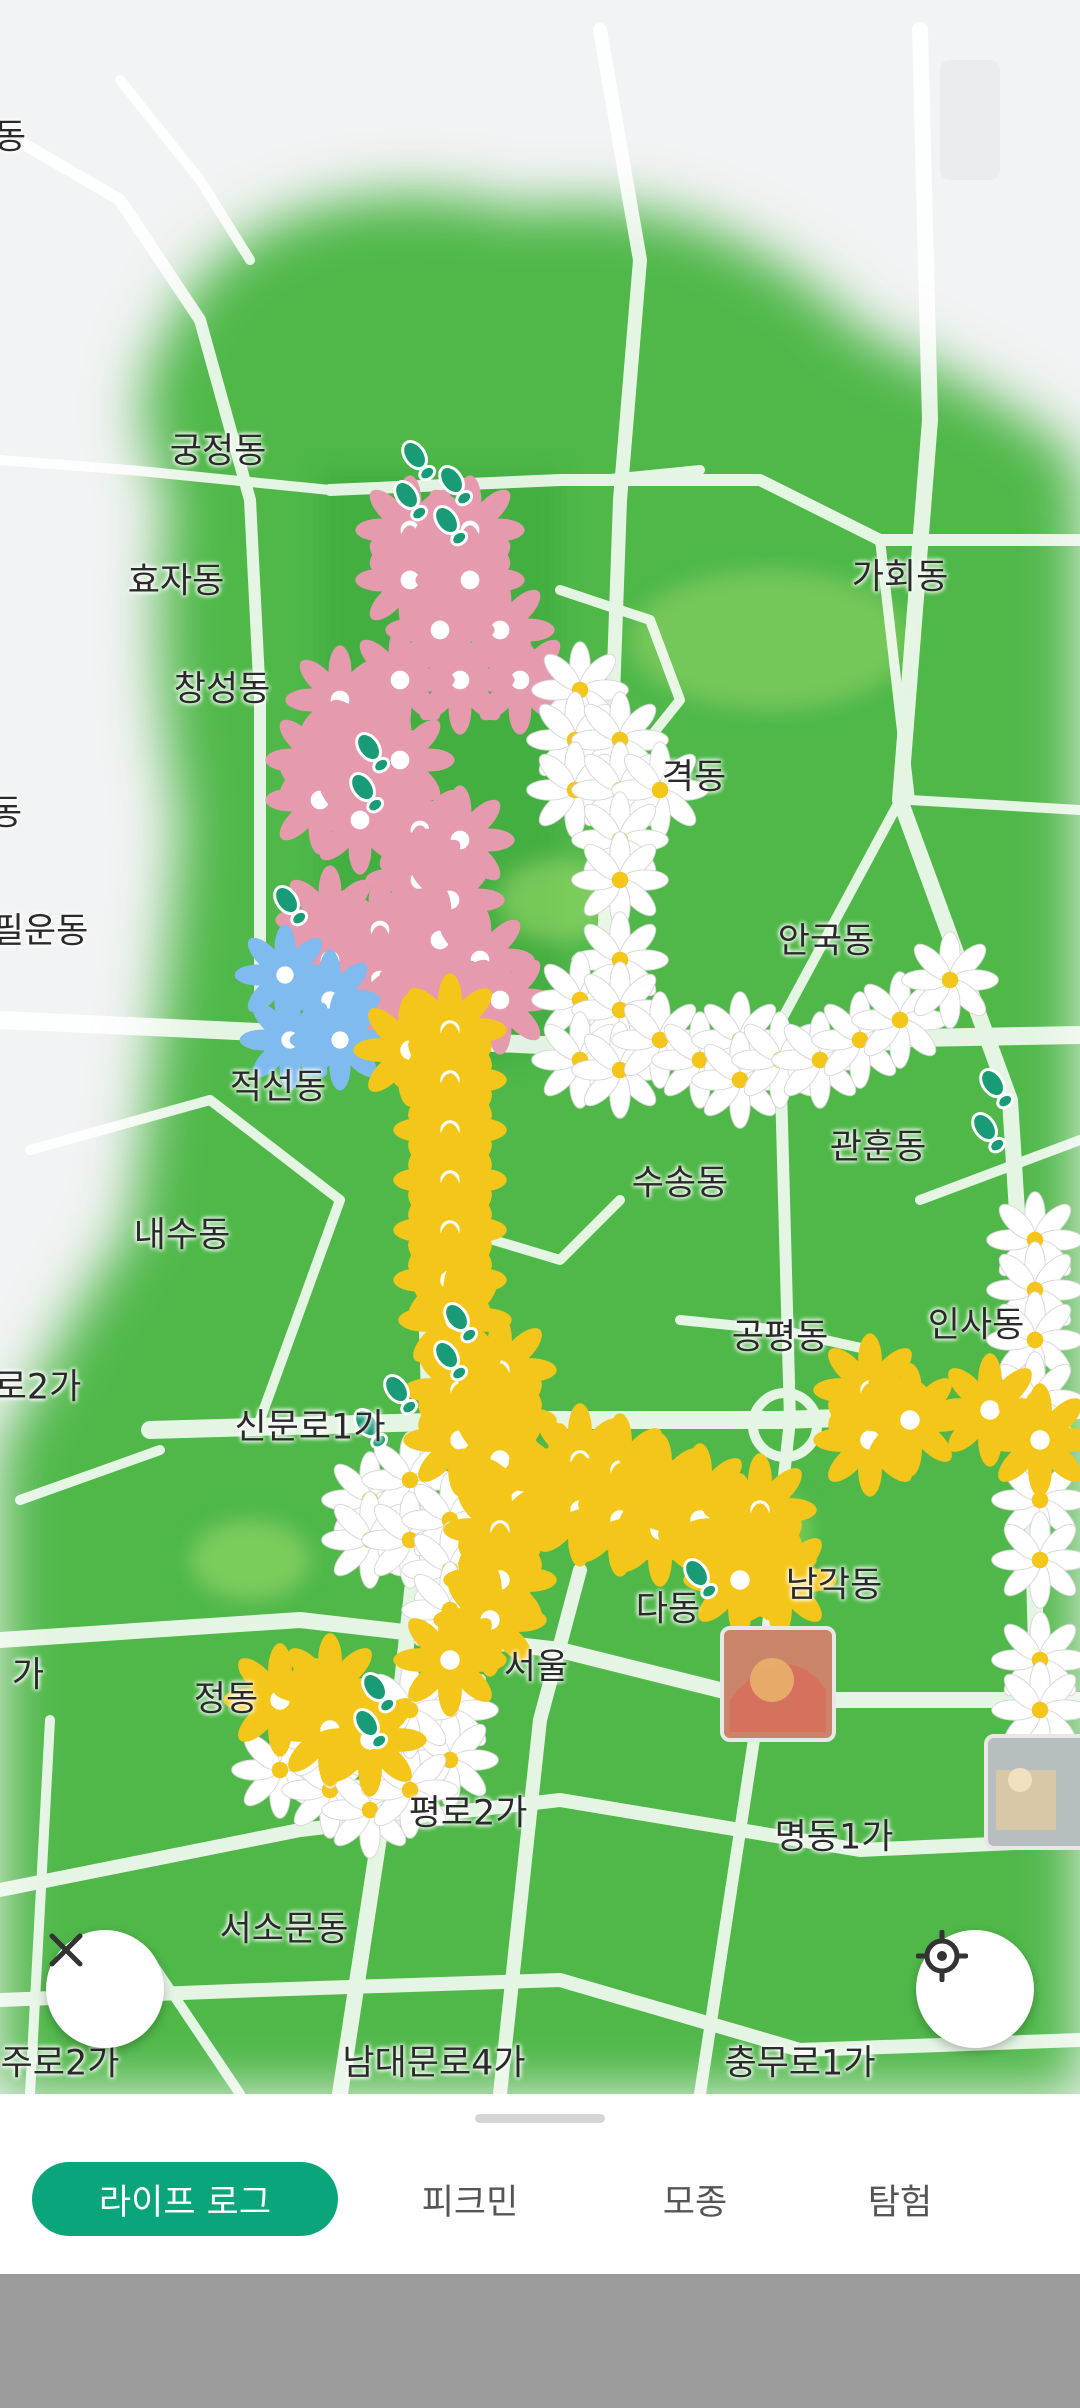  Describe the element at coordinates (278, 1087) in the screenshot. I see `place-label-jeokseon: 적선동` at that location.